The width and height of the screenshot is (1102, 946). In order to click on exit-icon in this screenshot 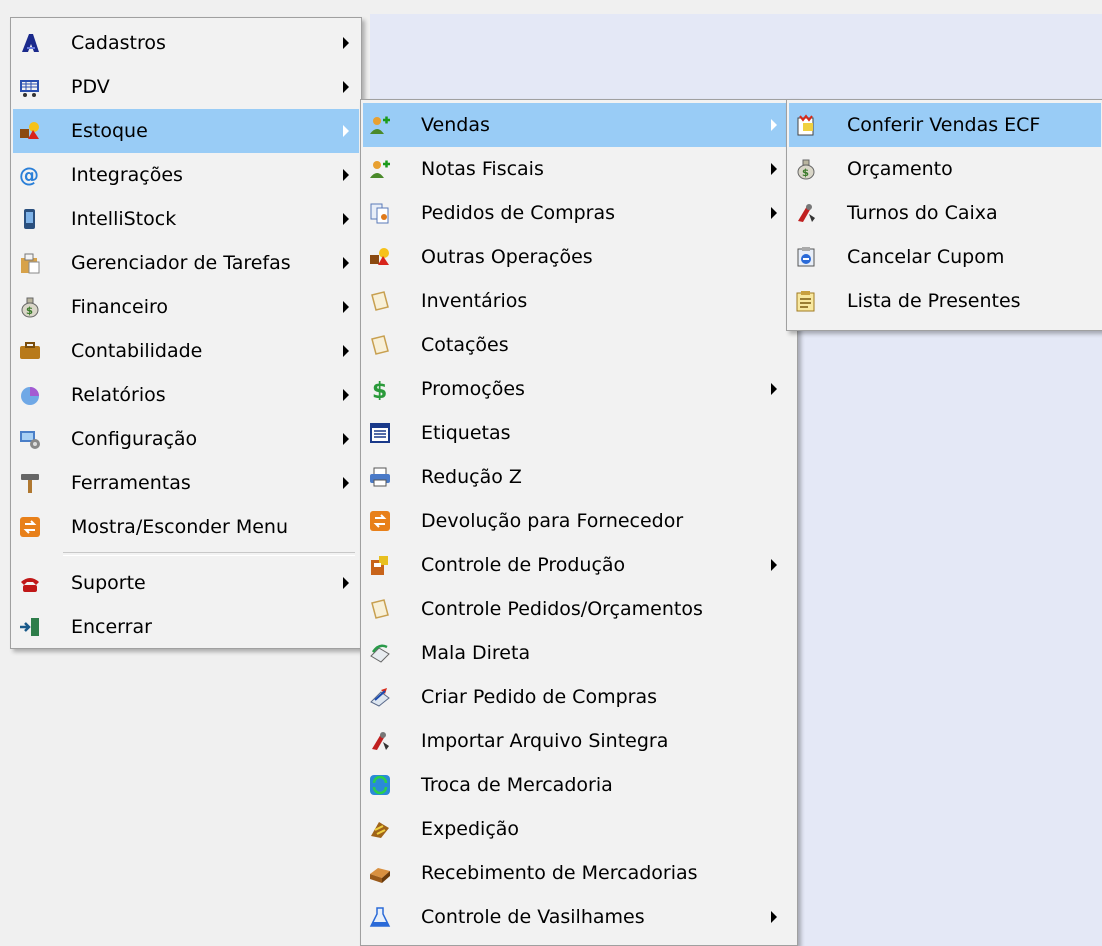, I will do `click(30, 627)`.